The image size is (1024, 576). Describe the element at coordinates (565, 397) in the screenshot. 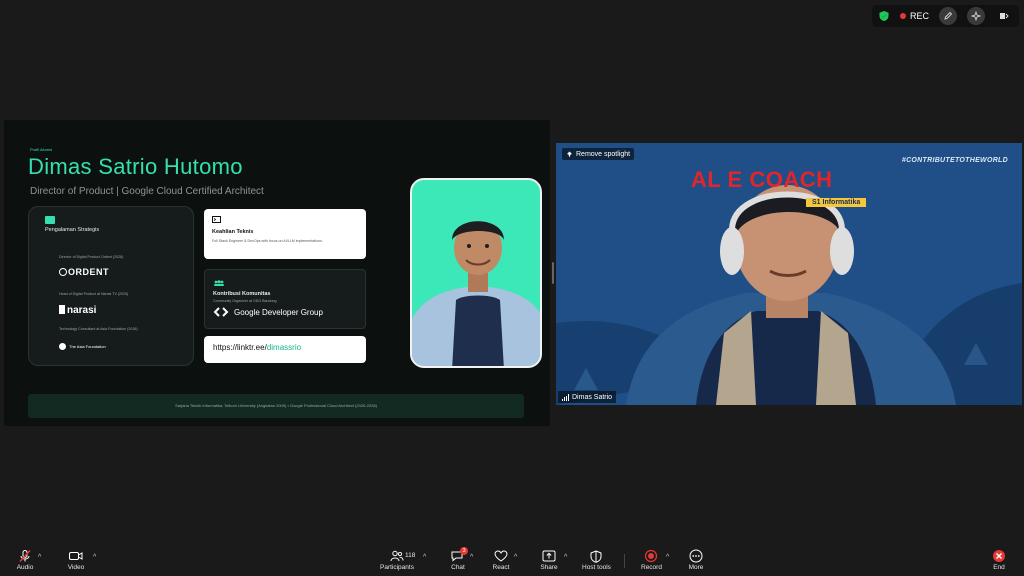

I see `signal-bars-icon` at that location.